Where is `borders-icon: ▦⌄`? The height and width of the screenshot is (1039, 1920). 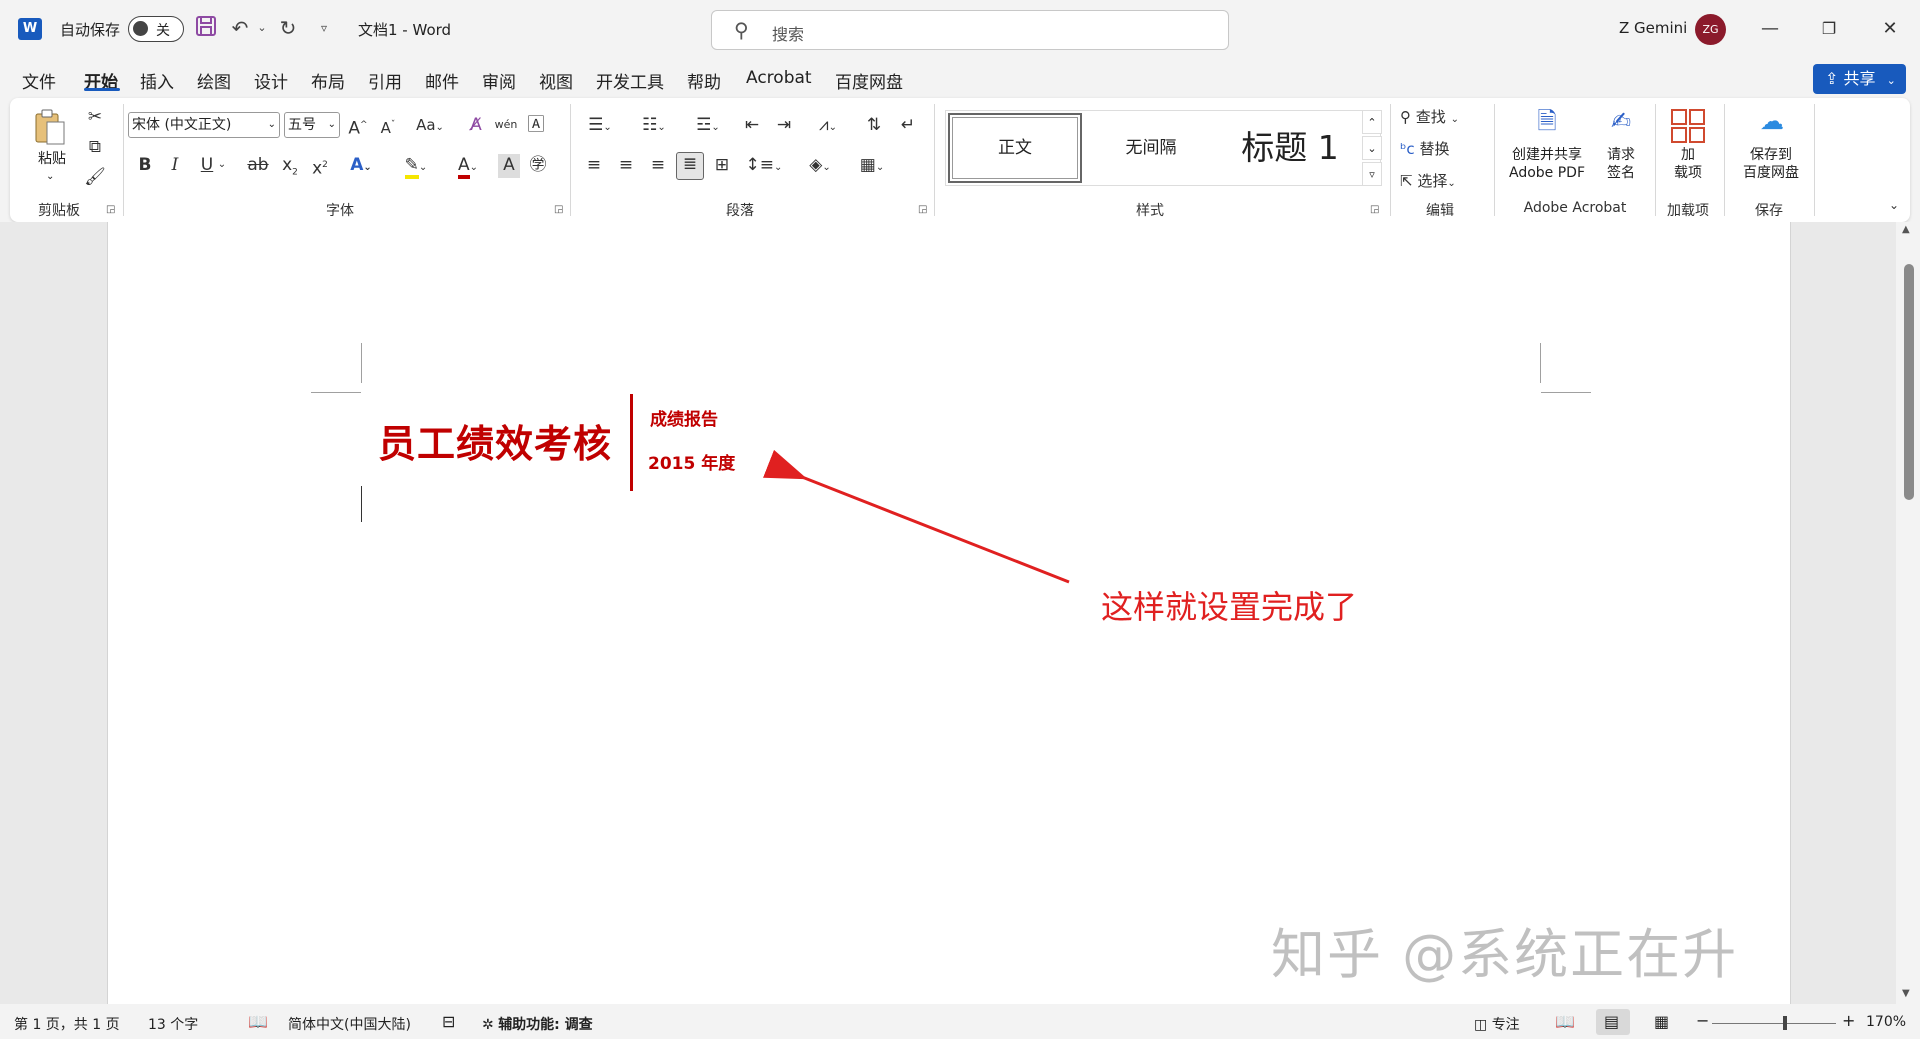
borders-icon: ▦⌄ is located at coordinates (872, 166).